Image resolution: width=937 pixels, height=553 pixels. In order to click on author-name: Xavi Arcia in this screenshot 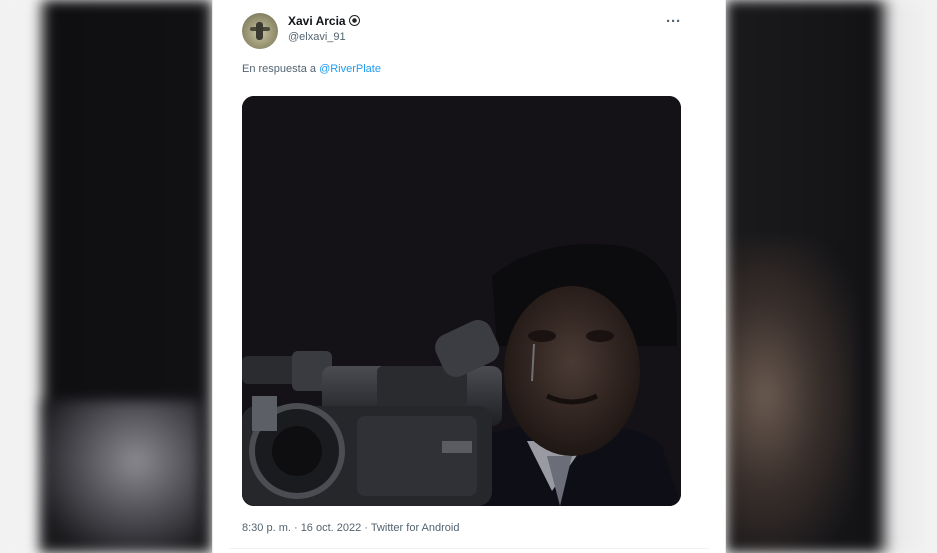, I will do `click(317, 21)`.